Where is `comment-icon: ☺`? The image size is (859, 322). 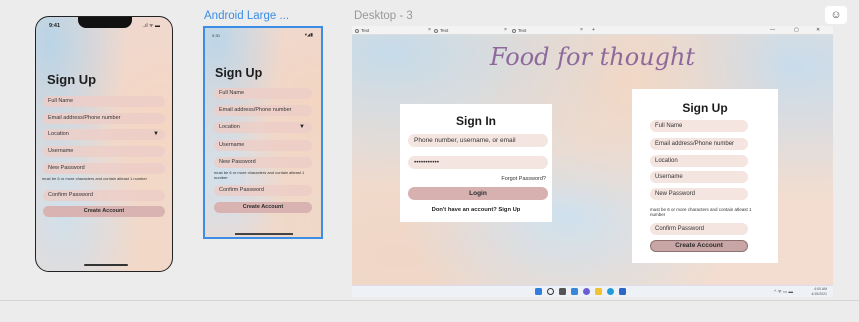 comment-icon: ☺ is located at coordinates (836, 15).